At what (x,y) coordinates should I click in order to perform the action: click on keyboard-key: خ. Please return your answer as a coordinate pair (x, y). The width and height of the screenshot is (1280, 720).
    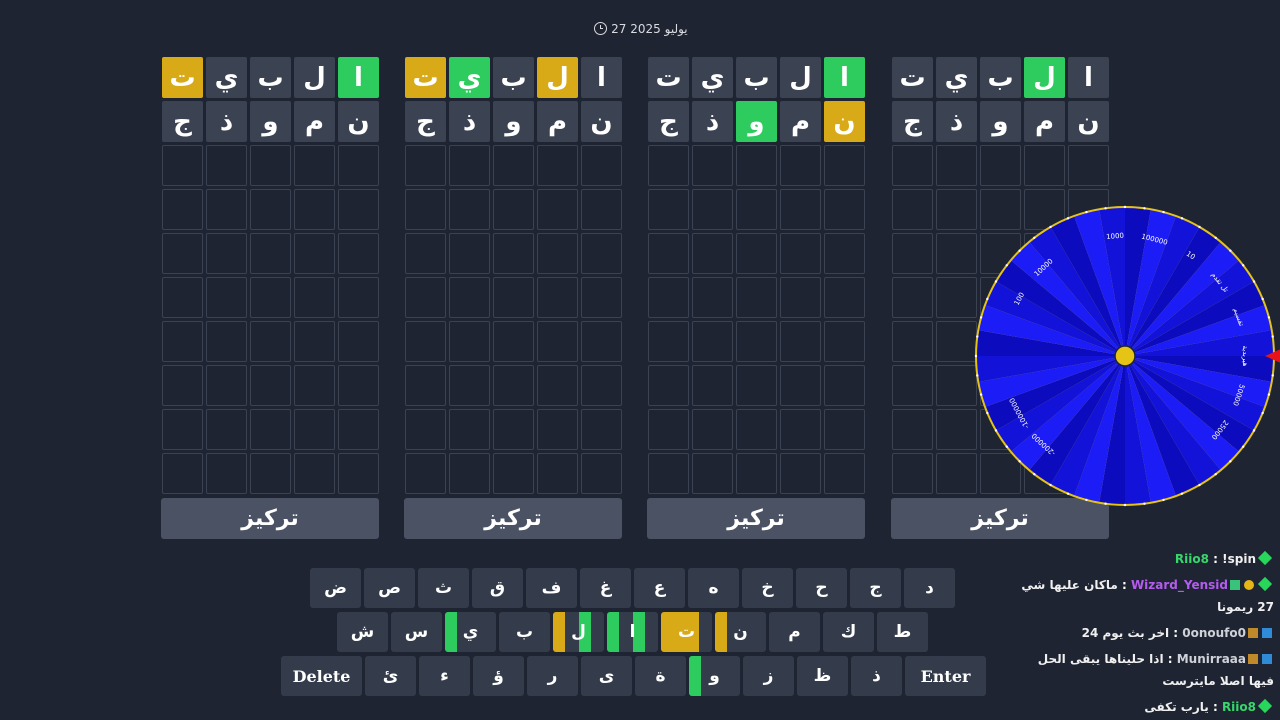
    Looking at the image, I should click on (767, 588).